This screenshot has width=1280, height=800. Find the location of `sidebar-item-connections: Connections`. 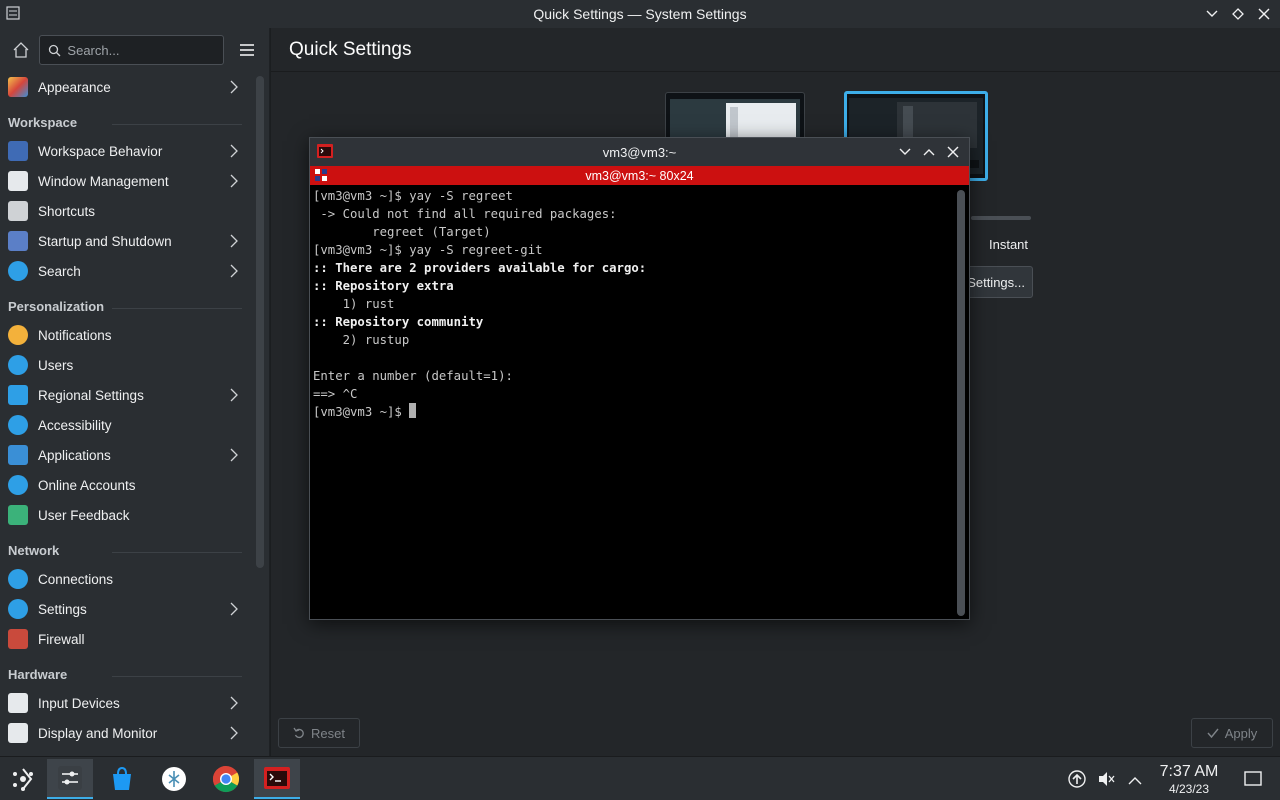

sidebar-item-connections: Connections is located at coordinates (125, 579).